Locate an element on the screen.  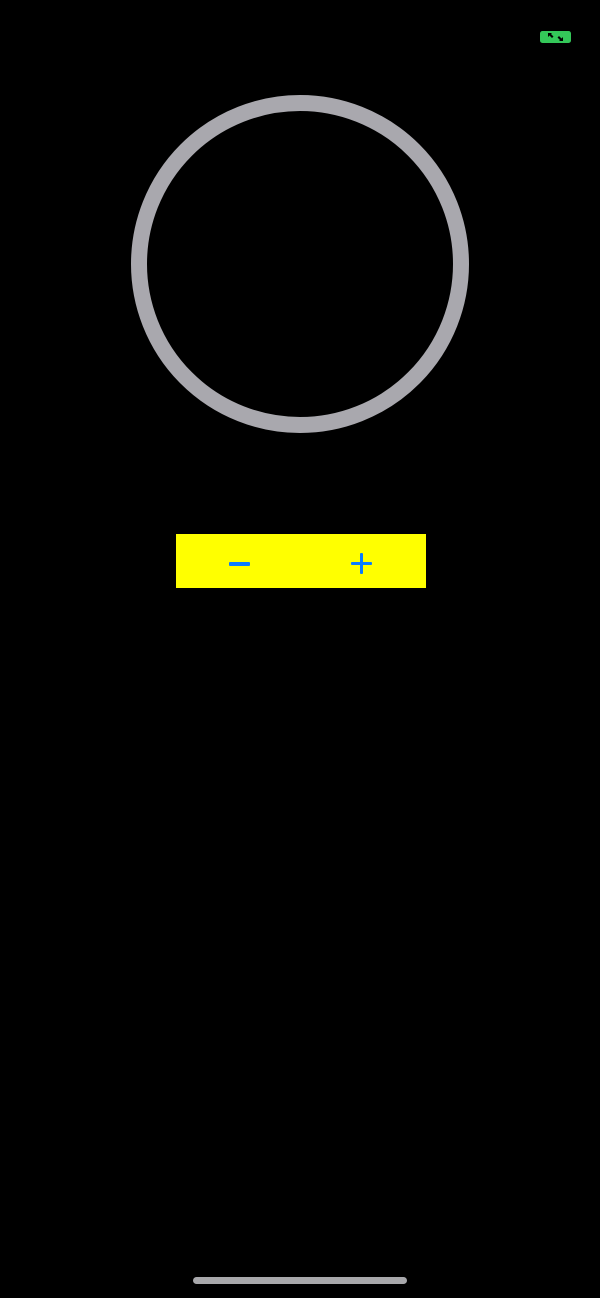
decrement-button is located at coordinates (238, 561).